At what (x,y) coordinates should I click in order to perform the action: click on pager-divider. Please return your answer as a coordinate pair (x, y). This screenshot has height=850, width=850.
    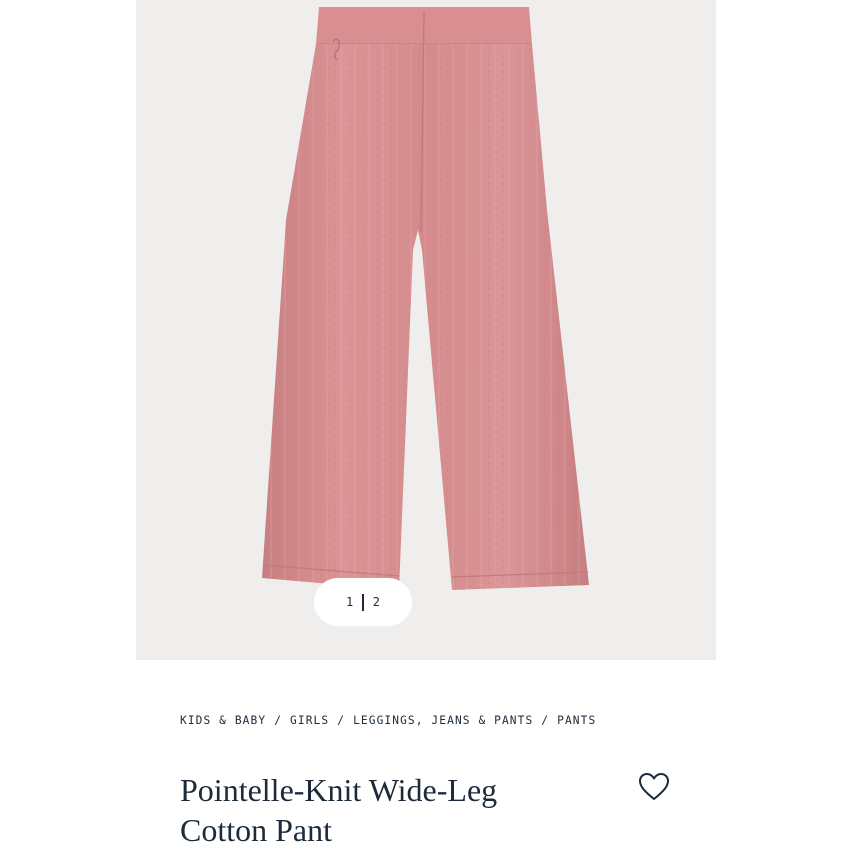
    Looking at the image, I should click on (363, 602).